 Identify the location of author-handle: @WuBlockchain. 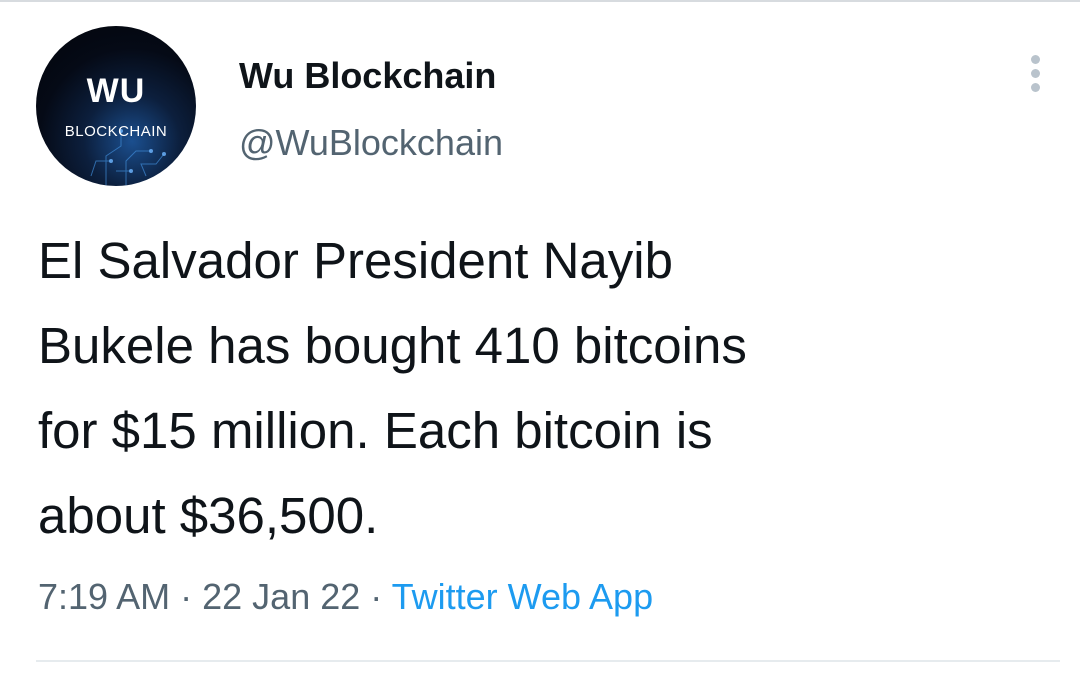
(371, 143).